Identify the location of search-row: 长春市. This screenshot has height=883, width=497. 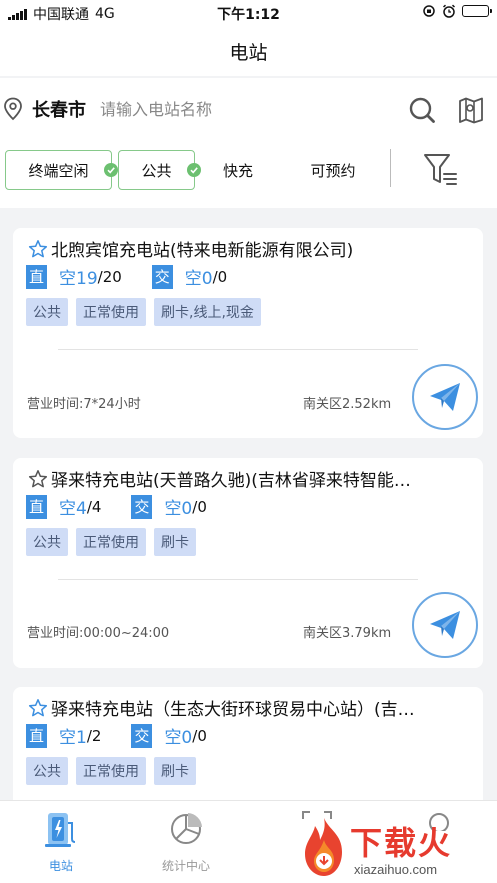
(248, 109).